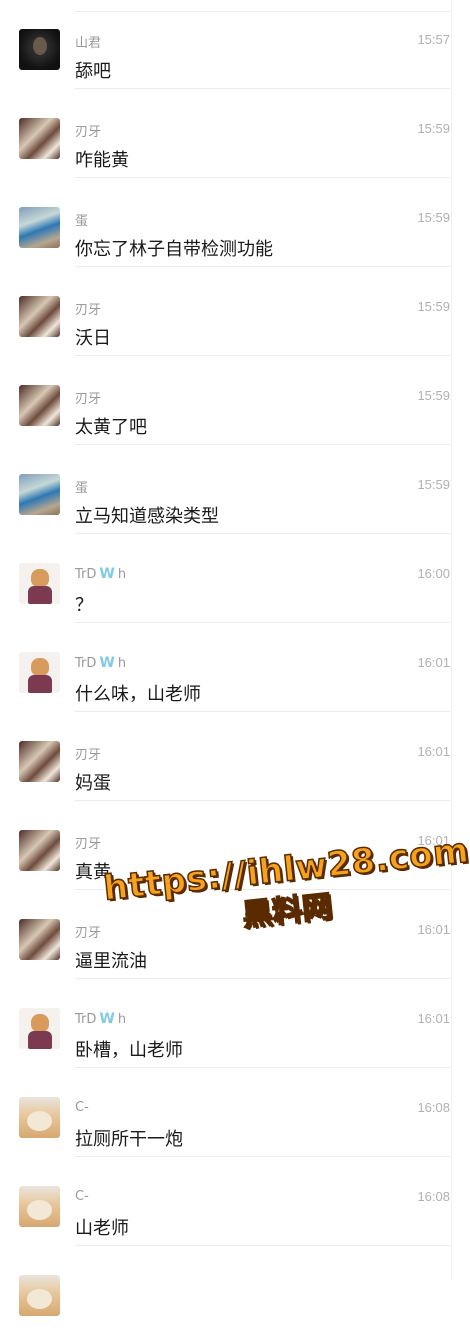 This screenshot has height=1334, width=470. I want to click on message-text: 你忘了林子自带检测功能, so click(174, 249).